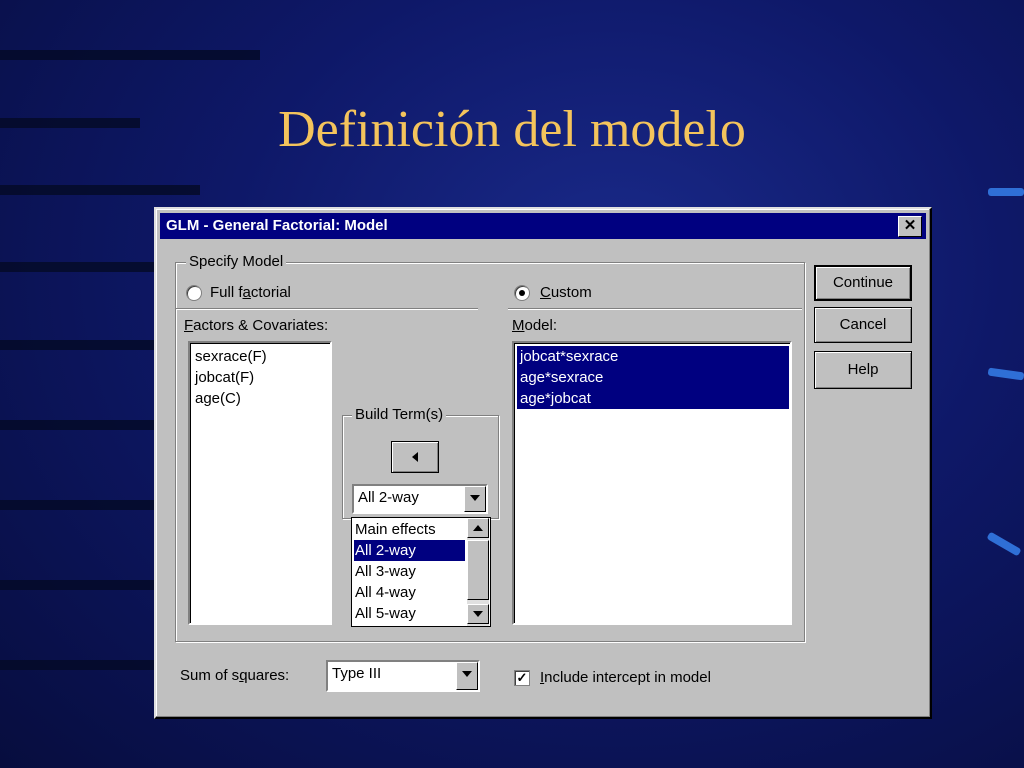 This screenshot has height=768, width=1024. Describe the element at coordinates (260, 483) in the screenshot. I see `factors-covariates-list: sexrace(F) jobcat(F) age(C)` at that location.